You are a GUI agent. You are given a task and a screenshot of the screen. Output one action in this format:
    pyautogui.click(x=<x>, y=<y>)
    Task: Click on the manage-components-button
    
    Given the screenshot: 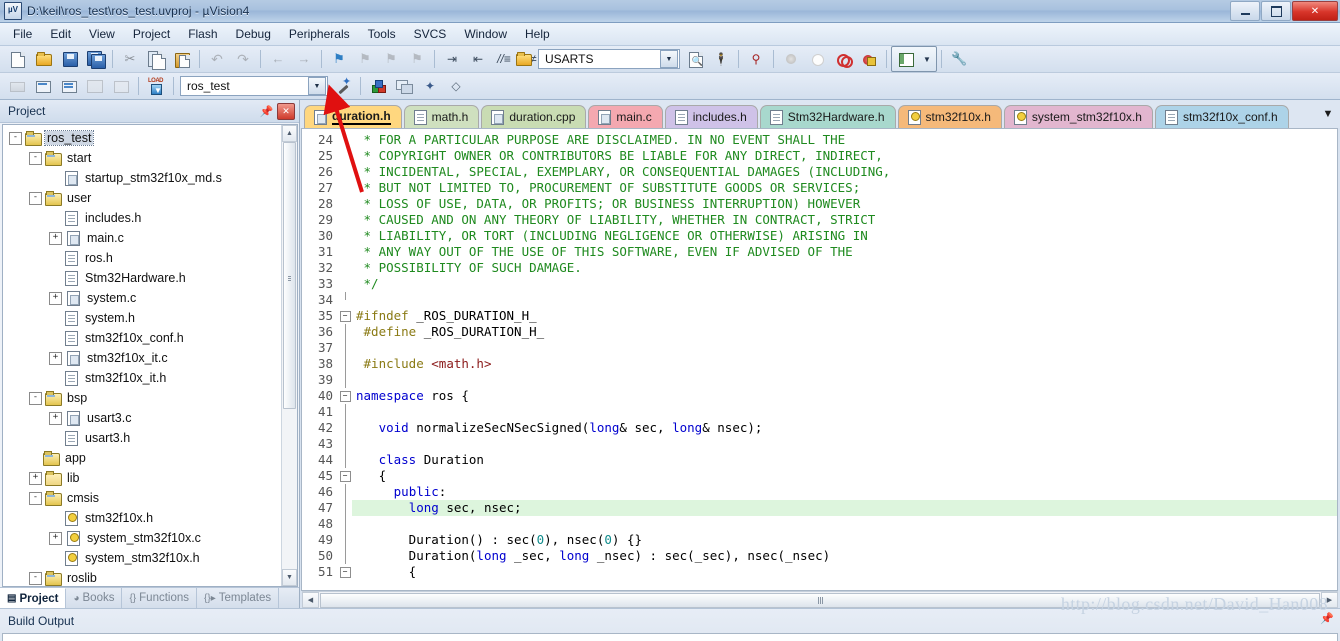 What is the action you would take?
    pyautogui.click(x=378, y=86)
    